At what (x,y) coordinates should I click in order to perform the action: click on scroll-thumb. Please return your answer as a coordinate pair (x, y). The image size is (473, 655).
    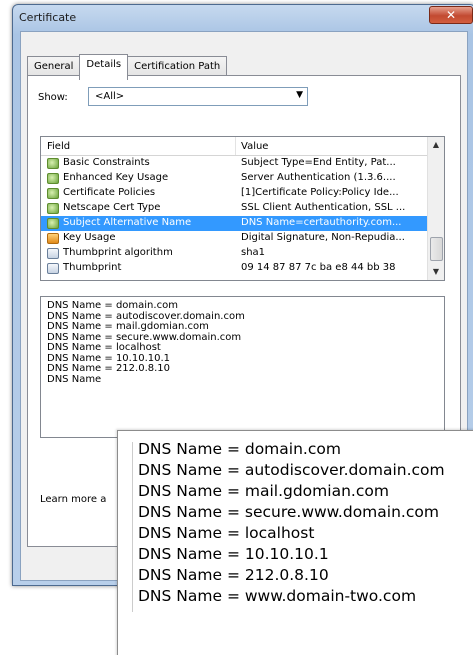
    Looking at the image, I should click on (436, 249).